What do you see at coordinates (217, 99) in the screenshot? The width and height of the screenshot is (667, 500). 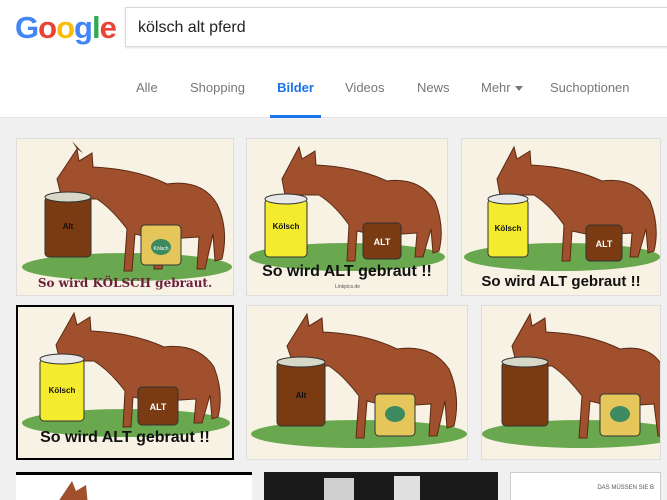 I see `tab-shopping: Shopping` at bounding box center [217, 99].